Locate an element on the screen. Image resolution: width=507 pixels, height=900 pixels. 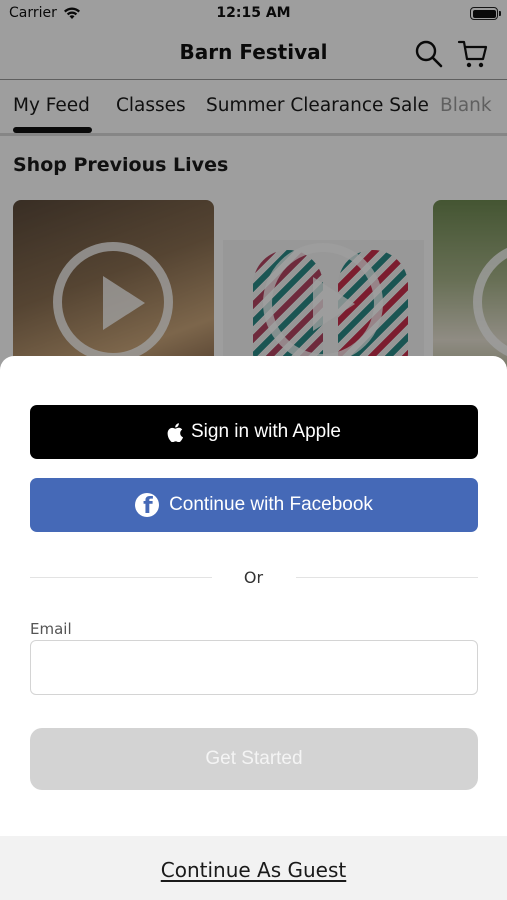
email-label: Email is located at coordinates (51, 629).